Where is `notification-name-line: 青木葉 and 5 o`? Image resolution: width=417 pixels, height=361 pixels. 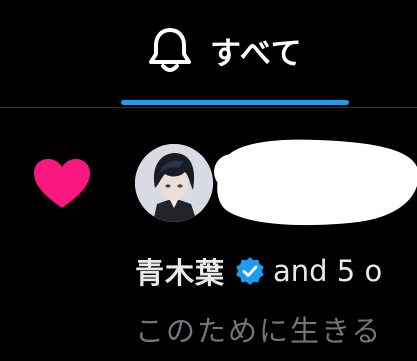 notification-name-line: 青木葉 and 5 o is located at coordinates (258, 271).